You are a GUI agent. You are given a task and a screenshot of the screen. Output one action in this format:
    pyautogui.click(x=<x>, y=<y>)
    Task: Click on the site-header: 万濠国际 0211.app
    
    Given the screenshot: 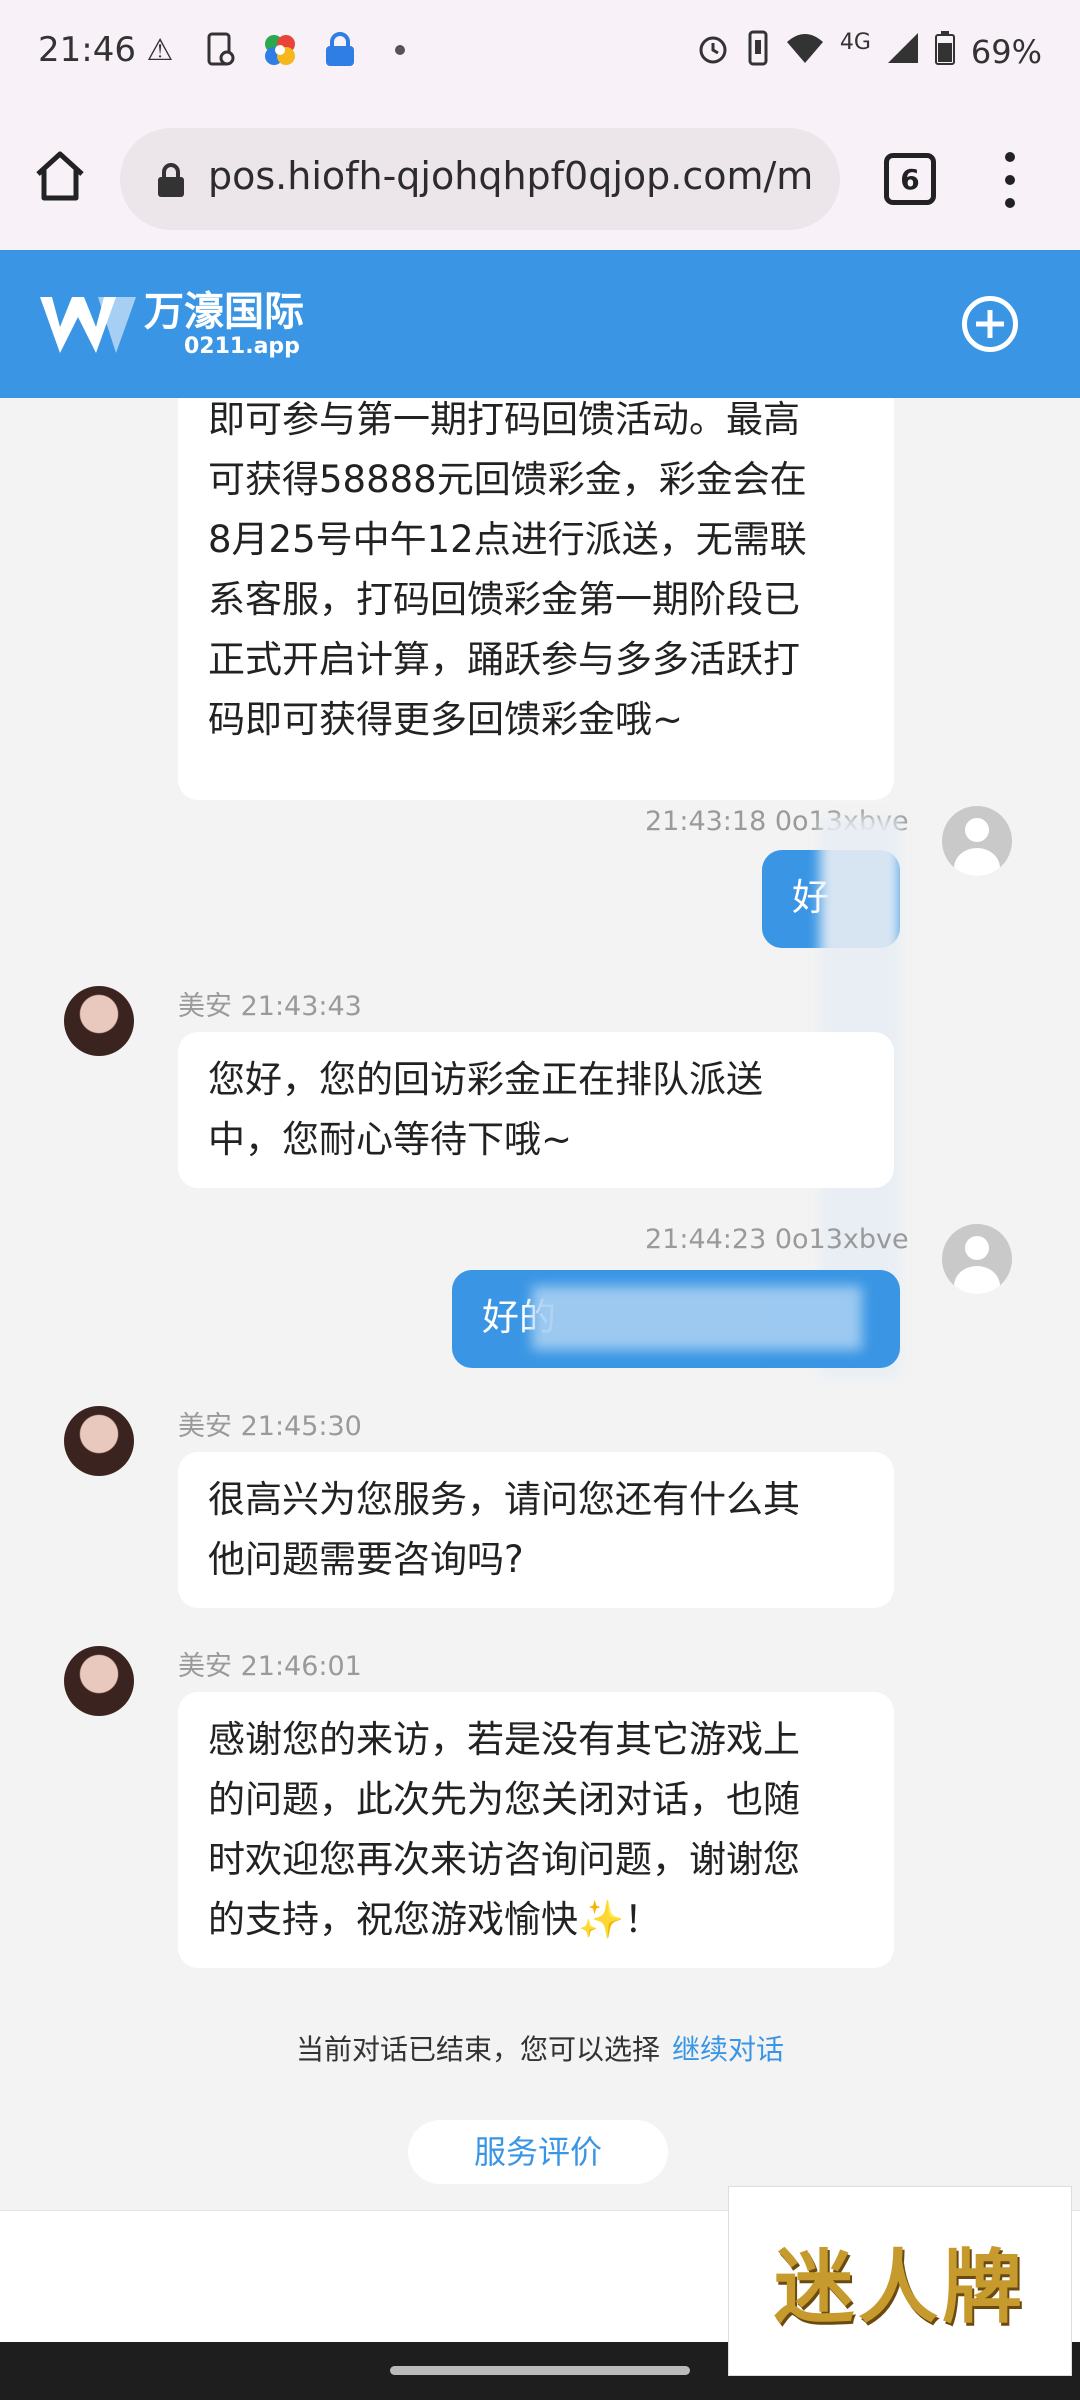 What is the action you would take?
    pyautogui.click(x=540, y=324)
    